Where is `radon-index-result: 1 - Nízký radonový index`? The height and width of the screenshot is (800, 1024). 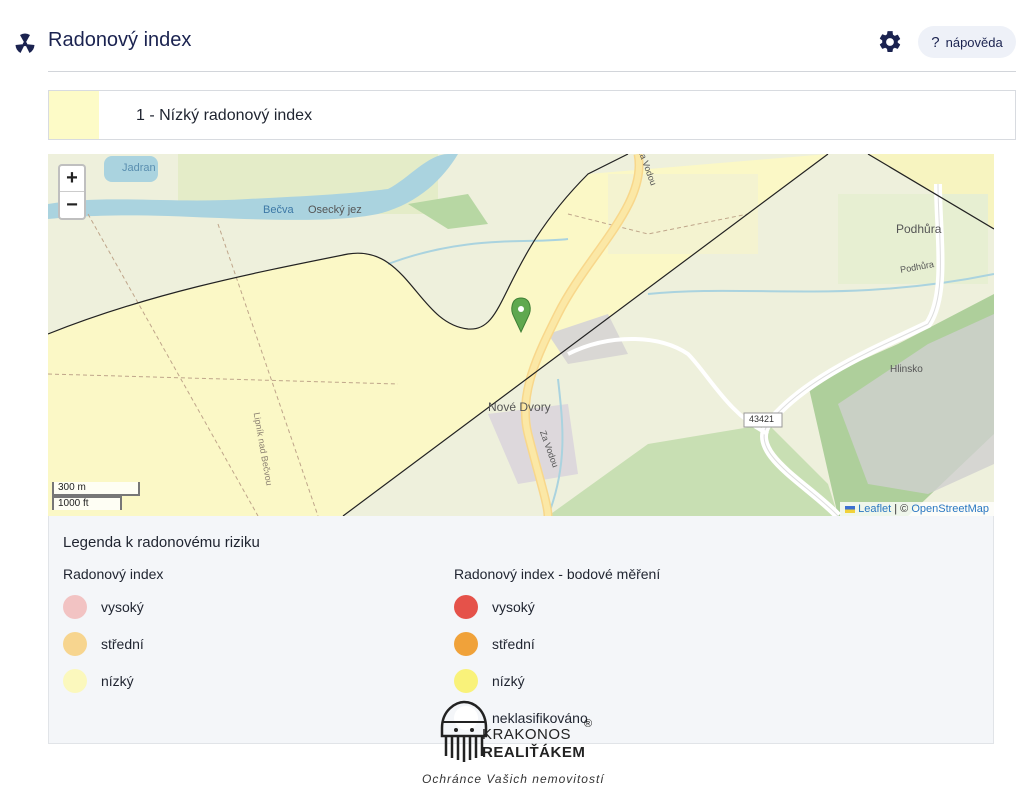 radon-index-result: 1 - Nízký radonový index is located at coordinates (532, 115).